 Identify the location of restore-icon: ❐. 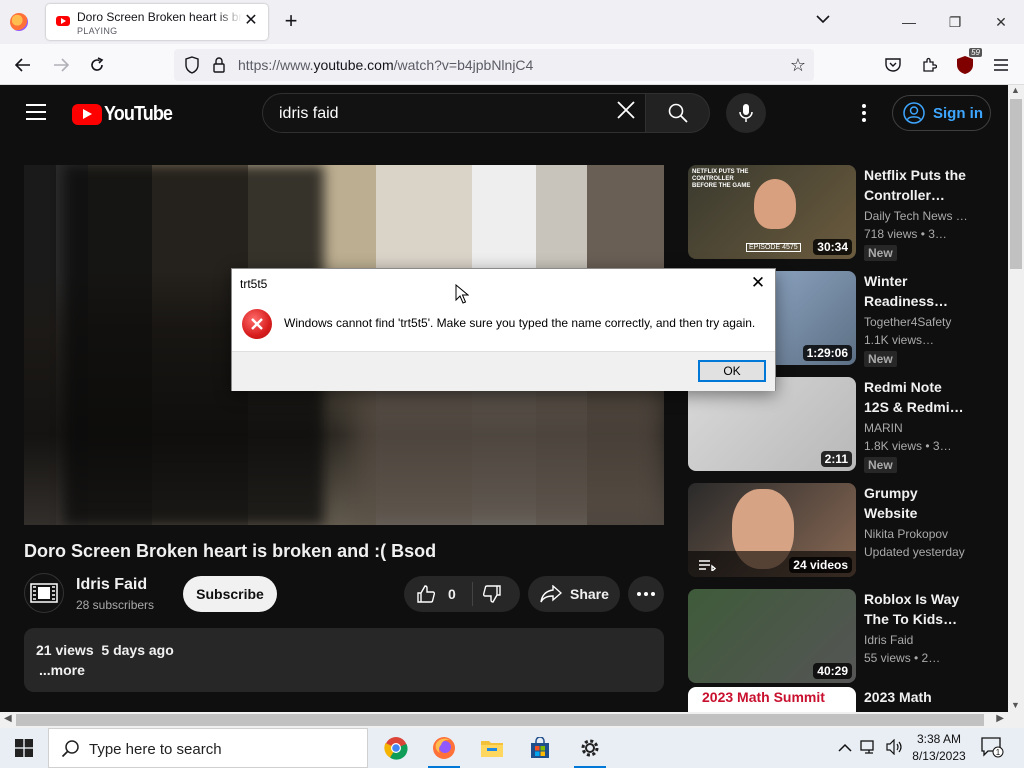
(955, 22).